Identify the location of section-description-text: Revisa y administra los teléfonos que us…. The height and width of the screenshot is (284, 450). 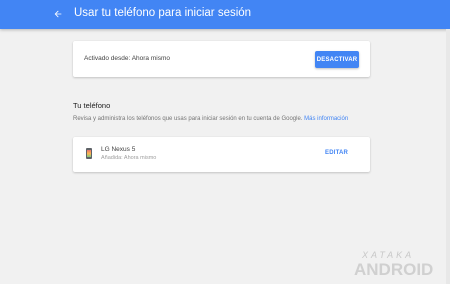
(188, 119).